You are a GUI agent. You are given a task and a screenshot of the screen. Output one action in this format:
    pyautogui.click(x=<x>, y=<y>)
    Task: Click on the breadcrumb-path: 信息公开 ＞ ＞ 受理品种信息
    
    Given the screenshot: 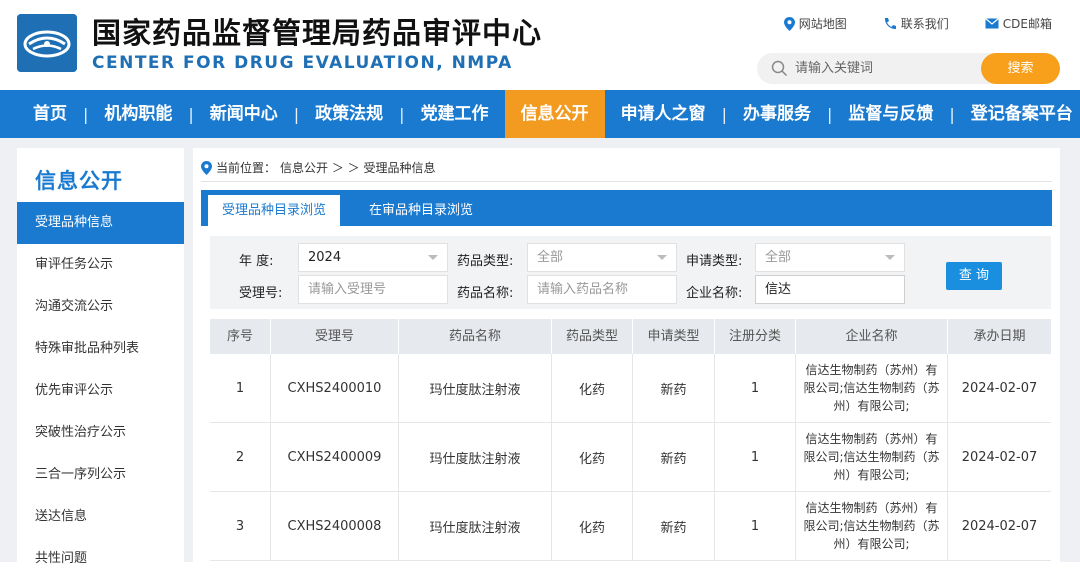 What is the action you would take?
    pyautogui.click(x=357, y=167)
    